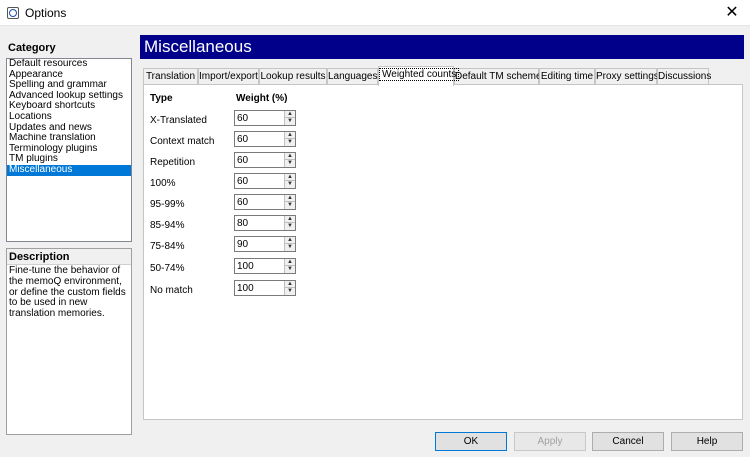  I want to click on weight-spinner-100: 60 ▲ ▼, so click(265, 181).